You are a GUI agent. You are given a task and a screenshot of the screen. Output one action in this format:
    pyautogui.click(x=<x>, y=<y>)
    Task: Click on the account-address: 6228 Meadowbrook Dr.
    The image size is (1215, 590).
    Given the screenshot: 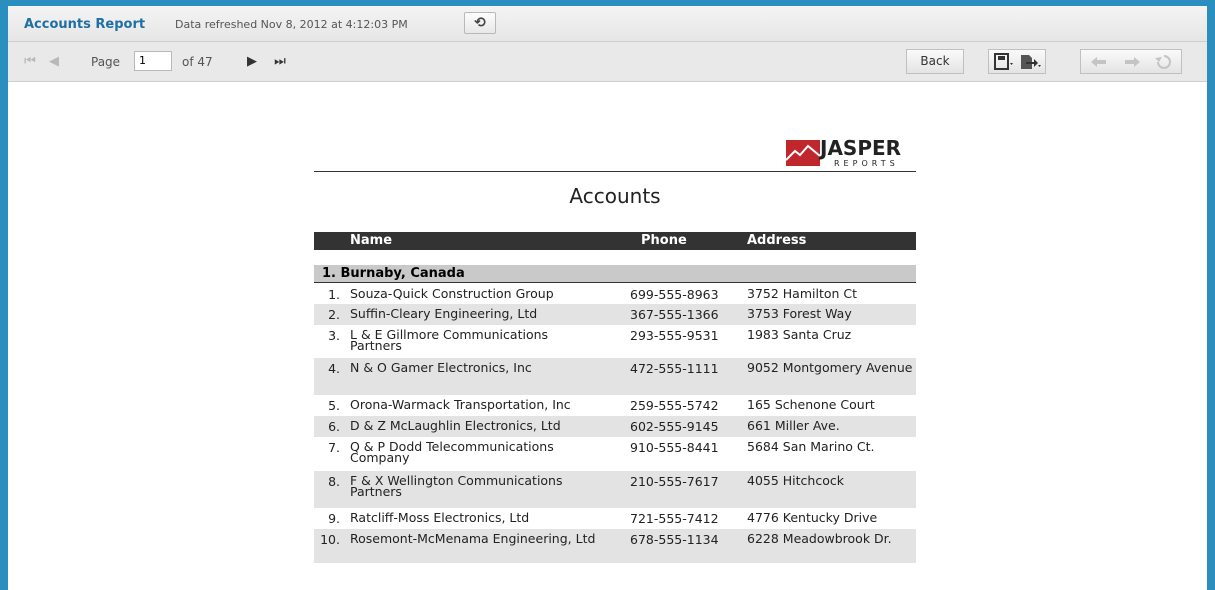 What is the action you would take?
    pyautogui.click(x=819, y=538)
    